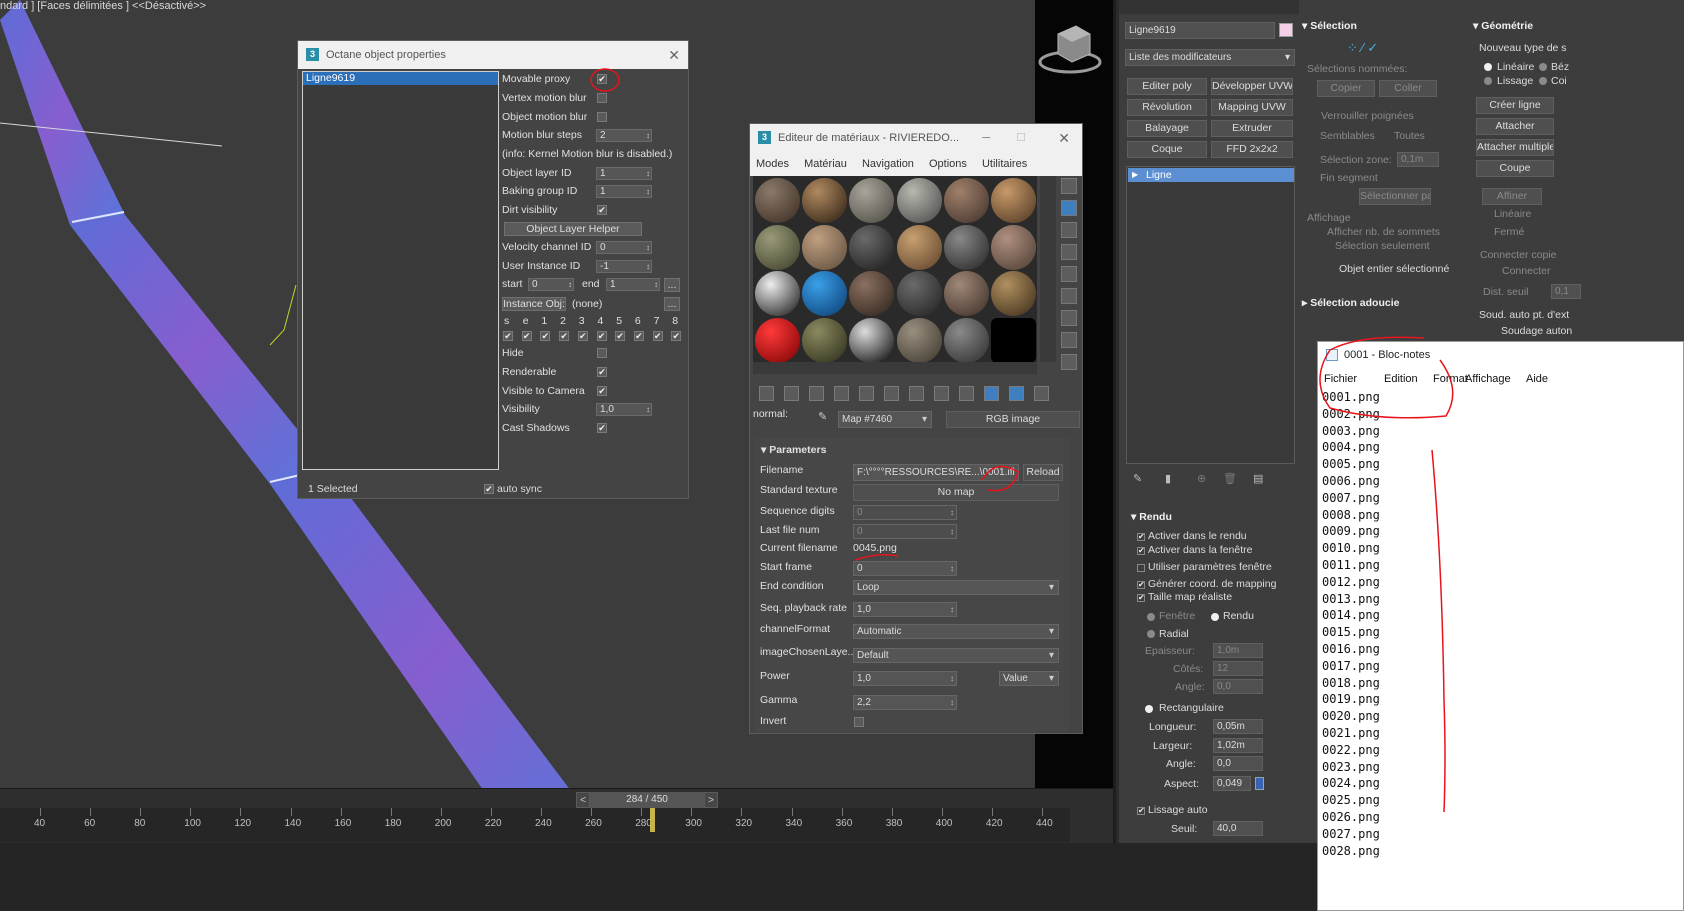 This screenshot has height=911, width=1684. I want to click on put-to-library-icon, so click(891, 393).